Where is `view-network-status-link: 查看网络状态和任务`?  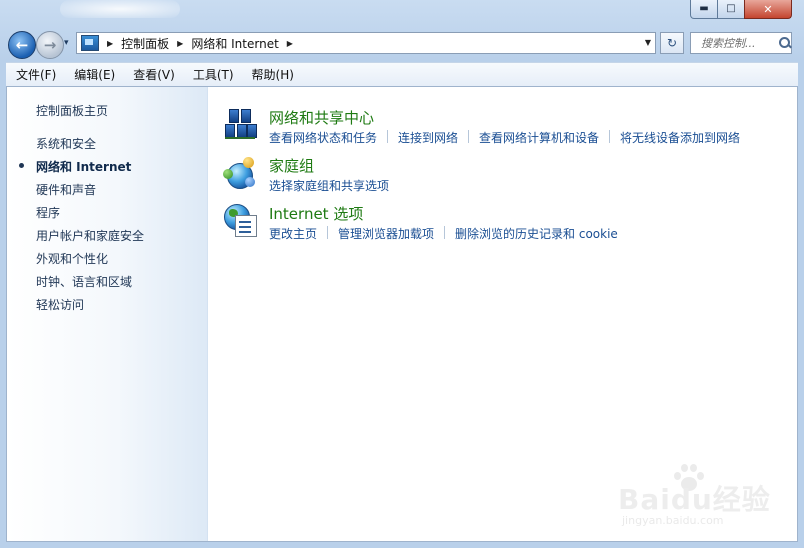
view-network-status-link: 查看网络状态和任务 is located at coordinates (323, 137).